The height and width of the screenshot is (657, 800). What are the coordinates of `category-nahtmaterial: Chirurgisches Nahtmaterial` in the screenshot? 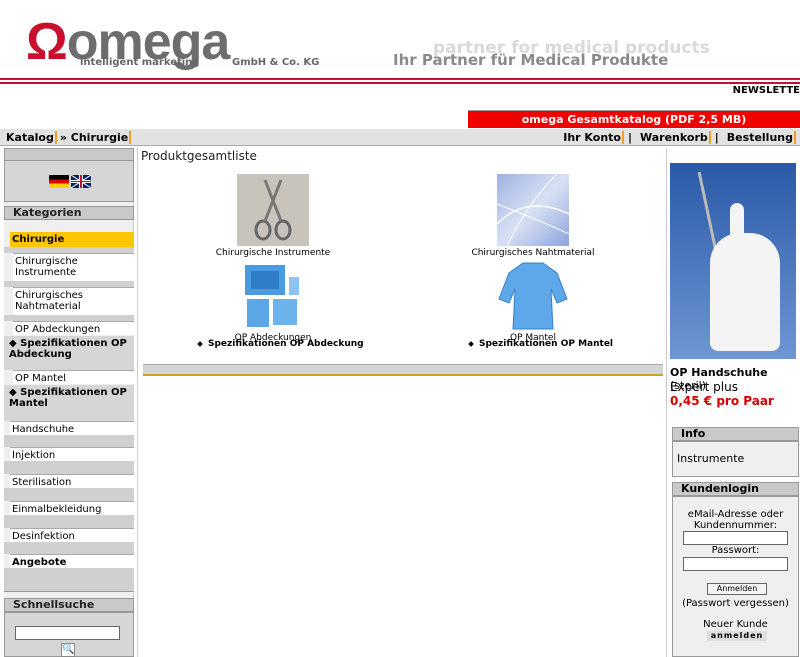 It's located at (73, 301).